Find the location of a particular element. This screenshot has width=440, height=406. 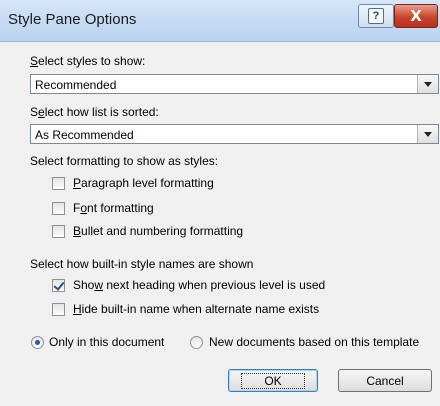

font-formatting-label: Font formatting is located at coordinates (113, 208).